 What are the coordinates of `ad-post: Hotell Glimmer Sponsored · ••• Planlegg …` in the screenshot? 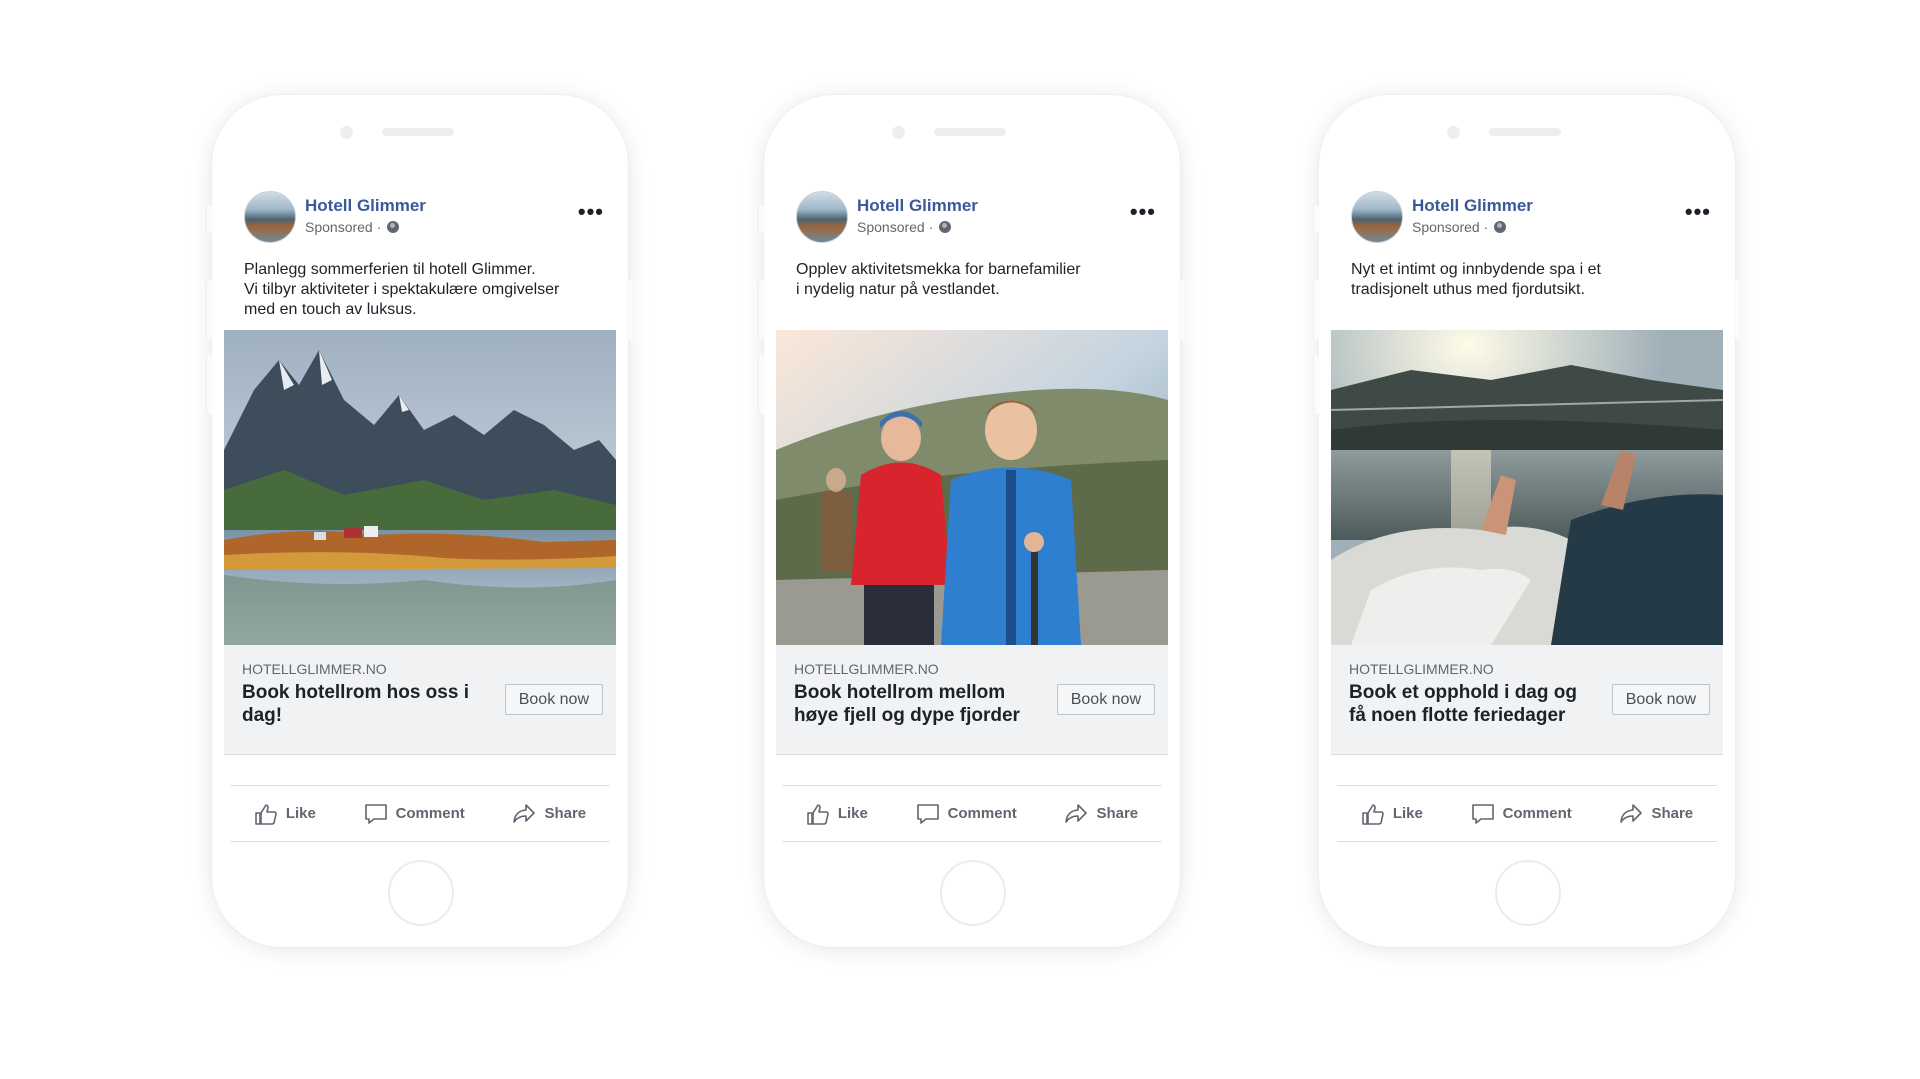 It's located at (420, 471).